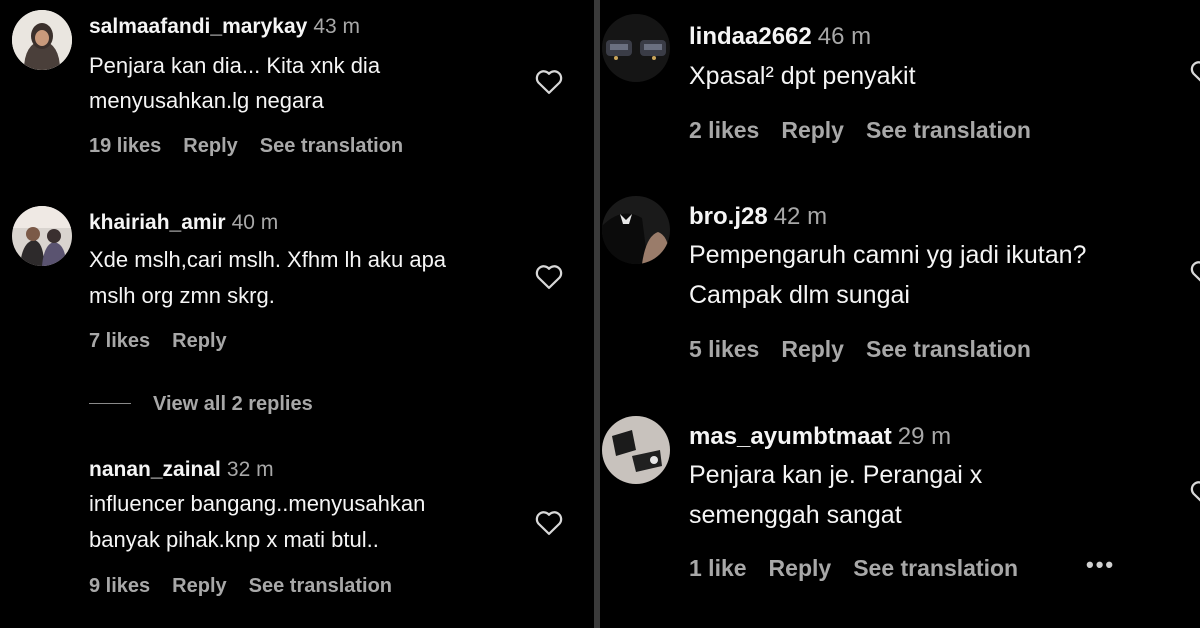 The width and height of the screenshot is (1200, 628). What do you see at coordinates (924, 436) in the screenshot?
I see `comment-timestamp: 29 m` at bounding box center [924, 436].